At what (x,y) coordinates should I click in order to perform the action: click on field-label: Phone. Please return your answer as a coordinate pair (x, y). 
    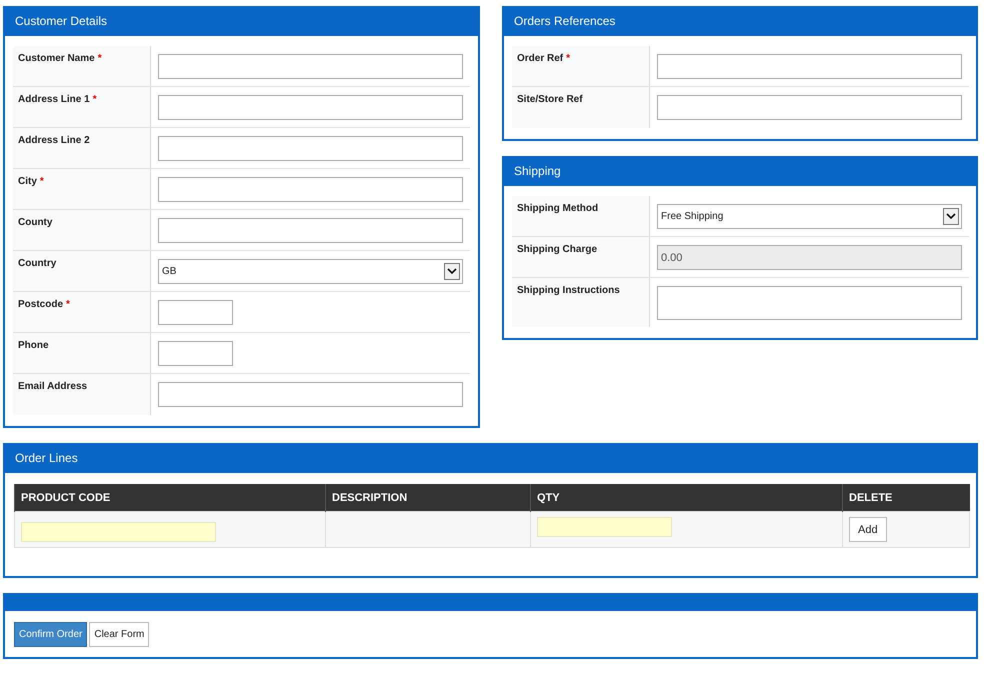
    Looking at the image, I should click on (33, 345).